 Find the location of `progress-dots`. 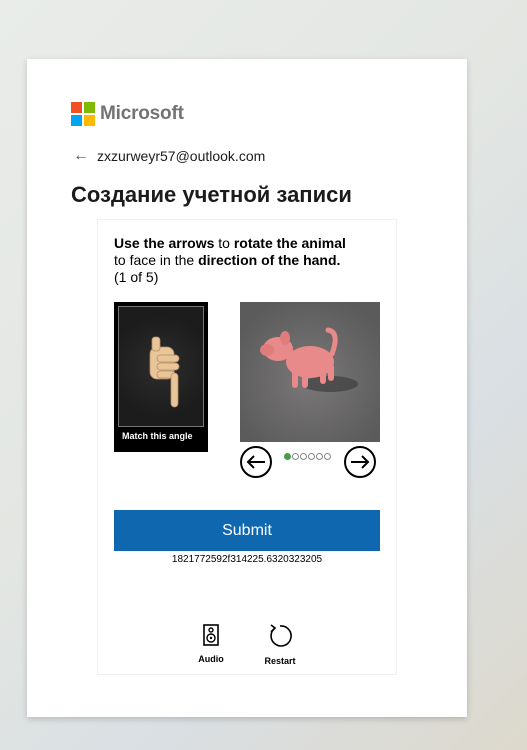

progress-dots is located at coordinates (311, 462).